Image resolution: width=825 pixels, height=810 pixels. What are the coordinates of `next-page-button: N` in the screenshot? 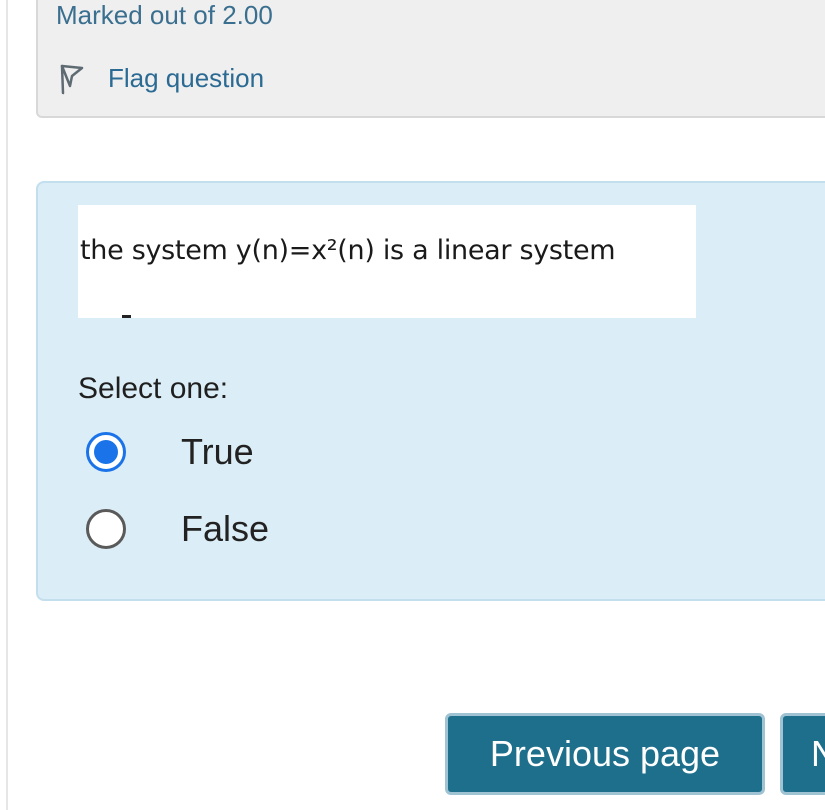 It's located at (802, 754).